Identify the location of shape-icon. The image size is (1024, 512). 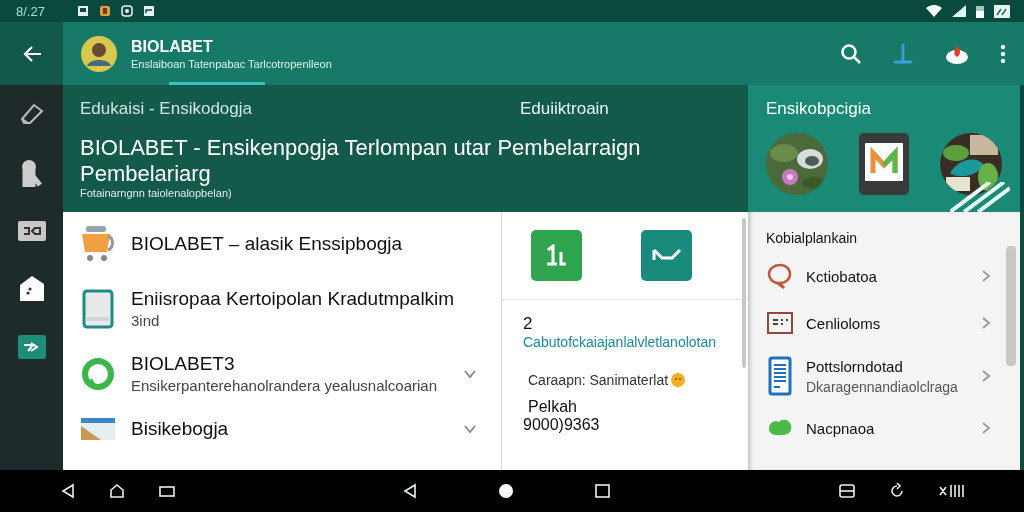
(117, 491).